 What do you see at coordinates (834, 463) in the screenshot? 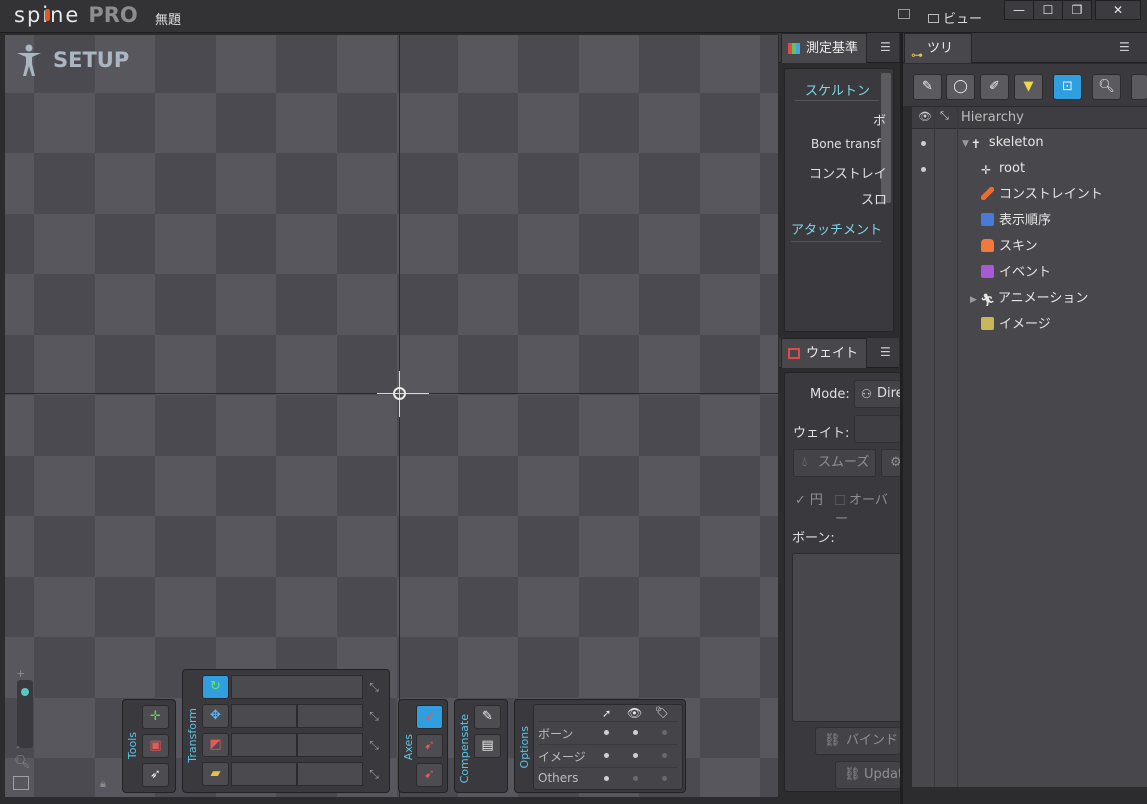
I see `smooth-button: 💧︎ スムーズ` at bounding box center [834, 463].